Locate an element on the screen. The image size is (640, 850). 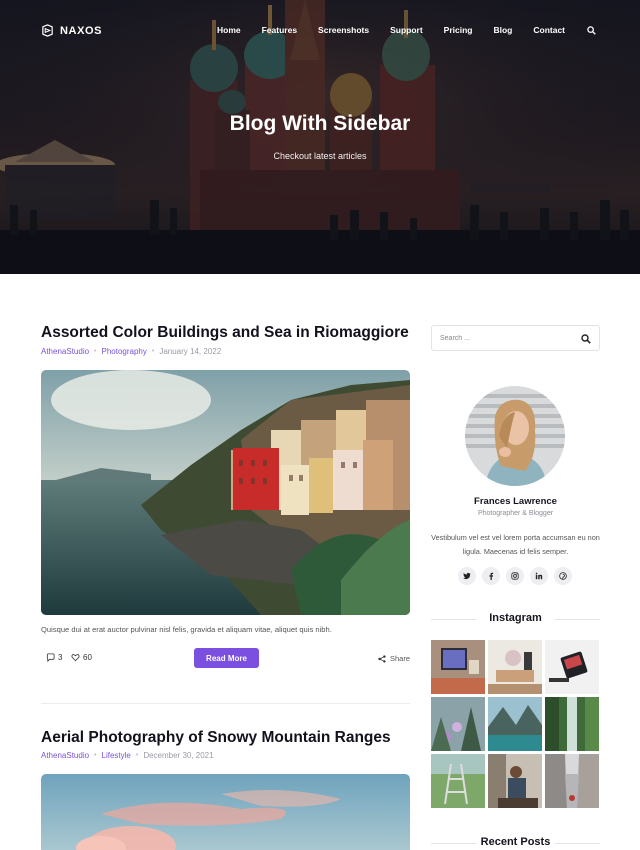
author-name: Frances Lawrence is located at coordinates (515, 501).